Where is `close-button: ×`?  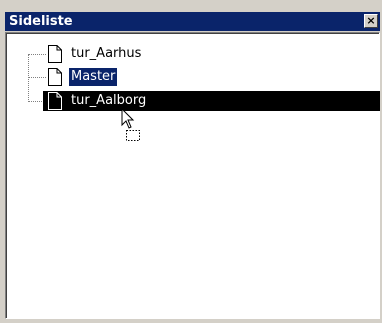 close-button: × is located at coordinates (371, 21).